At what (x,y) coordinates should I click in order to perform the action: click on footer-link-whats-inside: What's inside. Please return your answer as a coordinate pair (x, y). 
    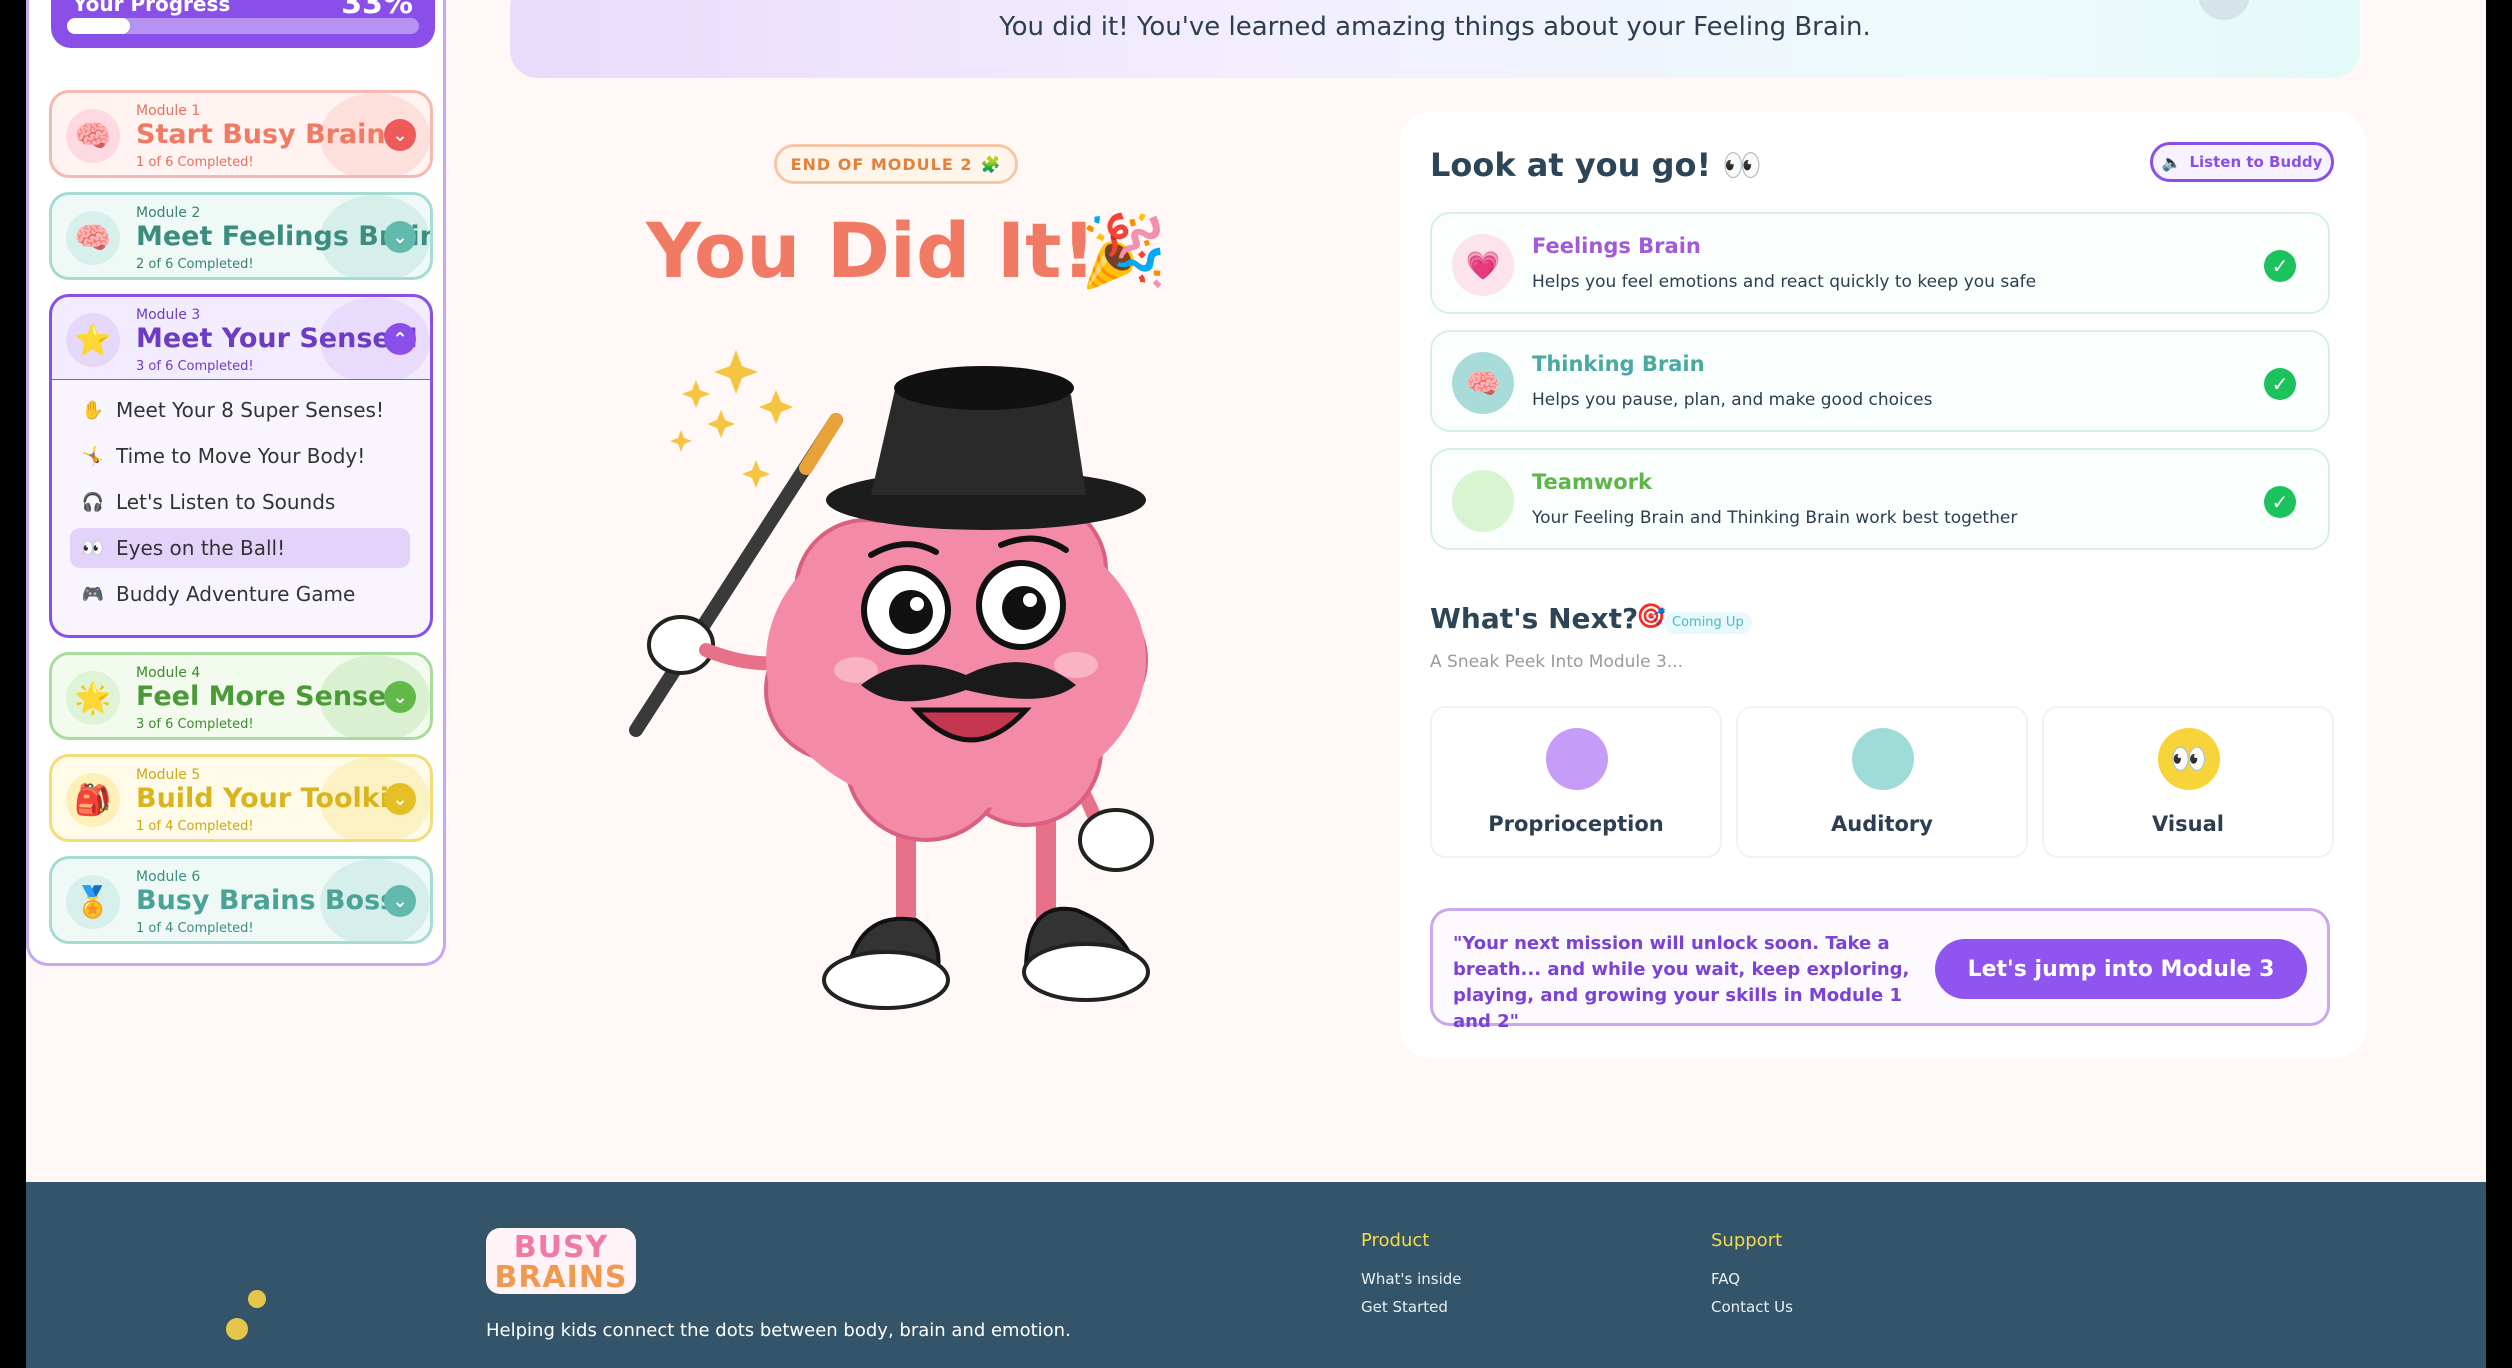
    Looking at the image, I should click on (1411, 1279).